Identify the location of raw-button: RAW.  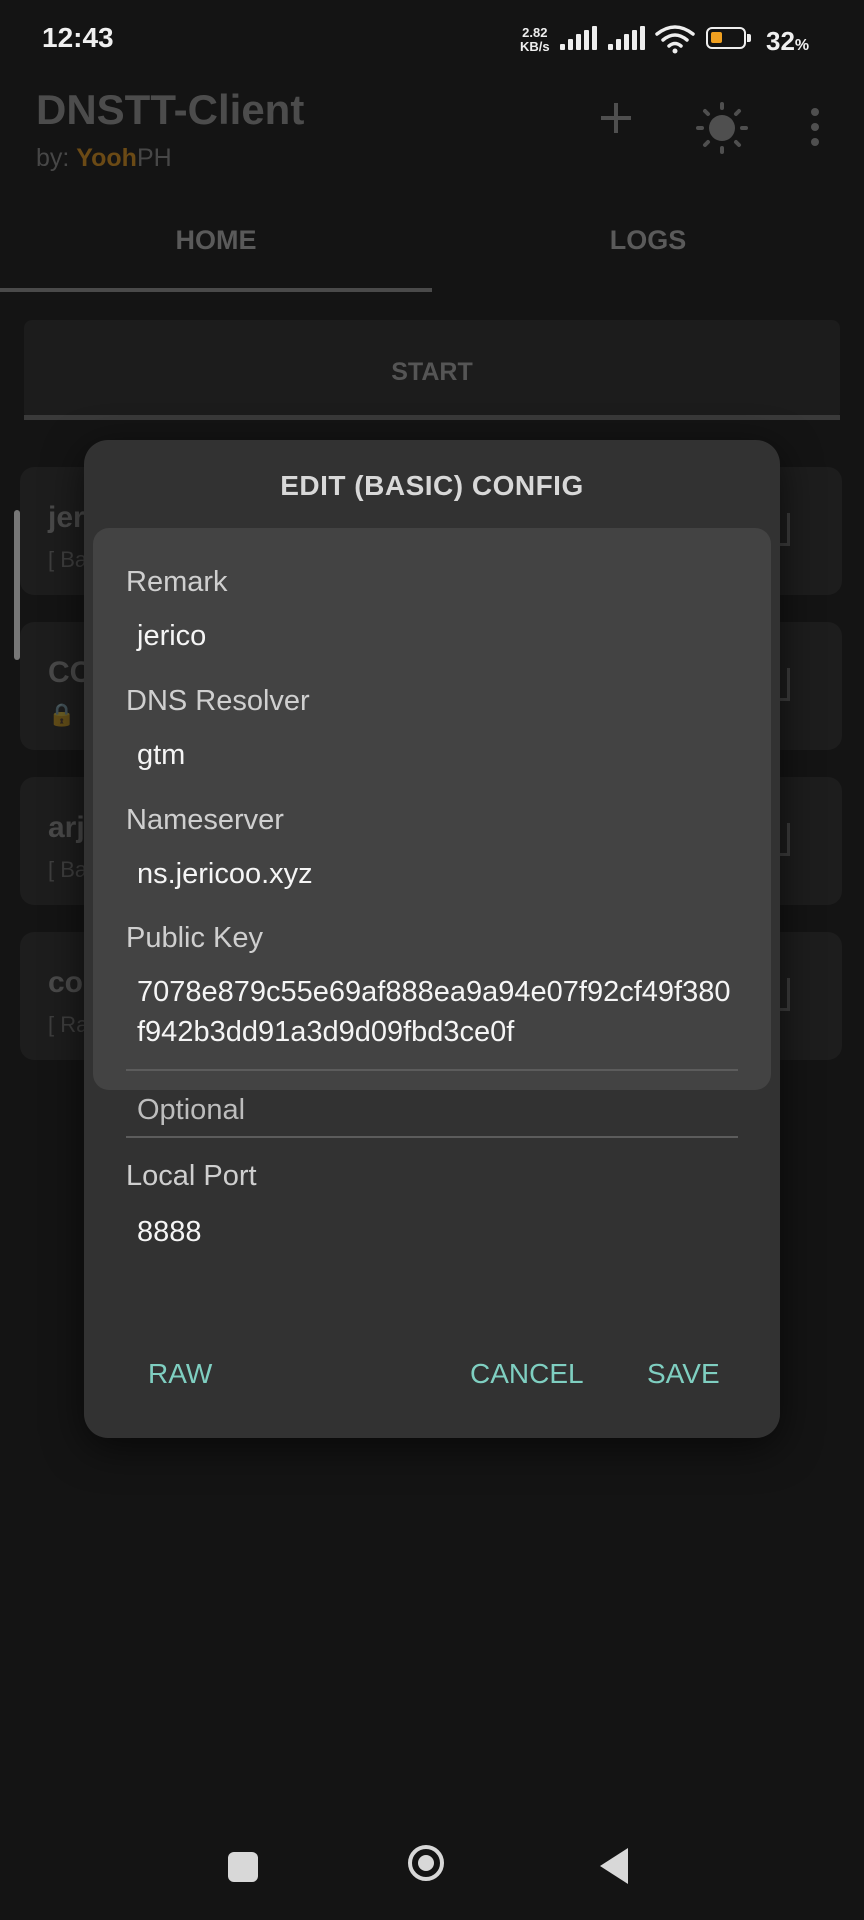
(180, 1374).